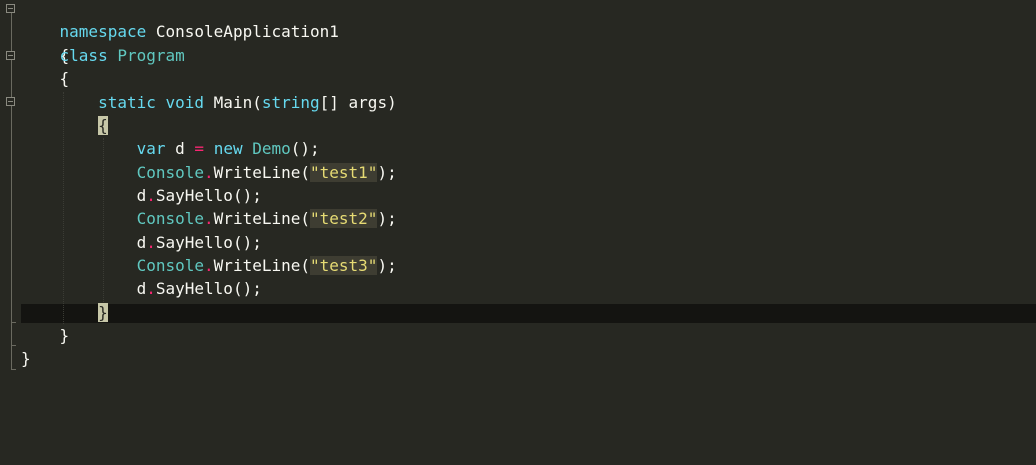  I want to click on code-line-12: Console.WriteLine("test3");, so click(209, 265).